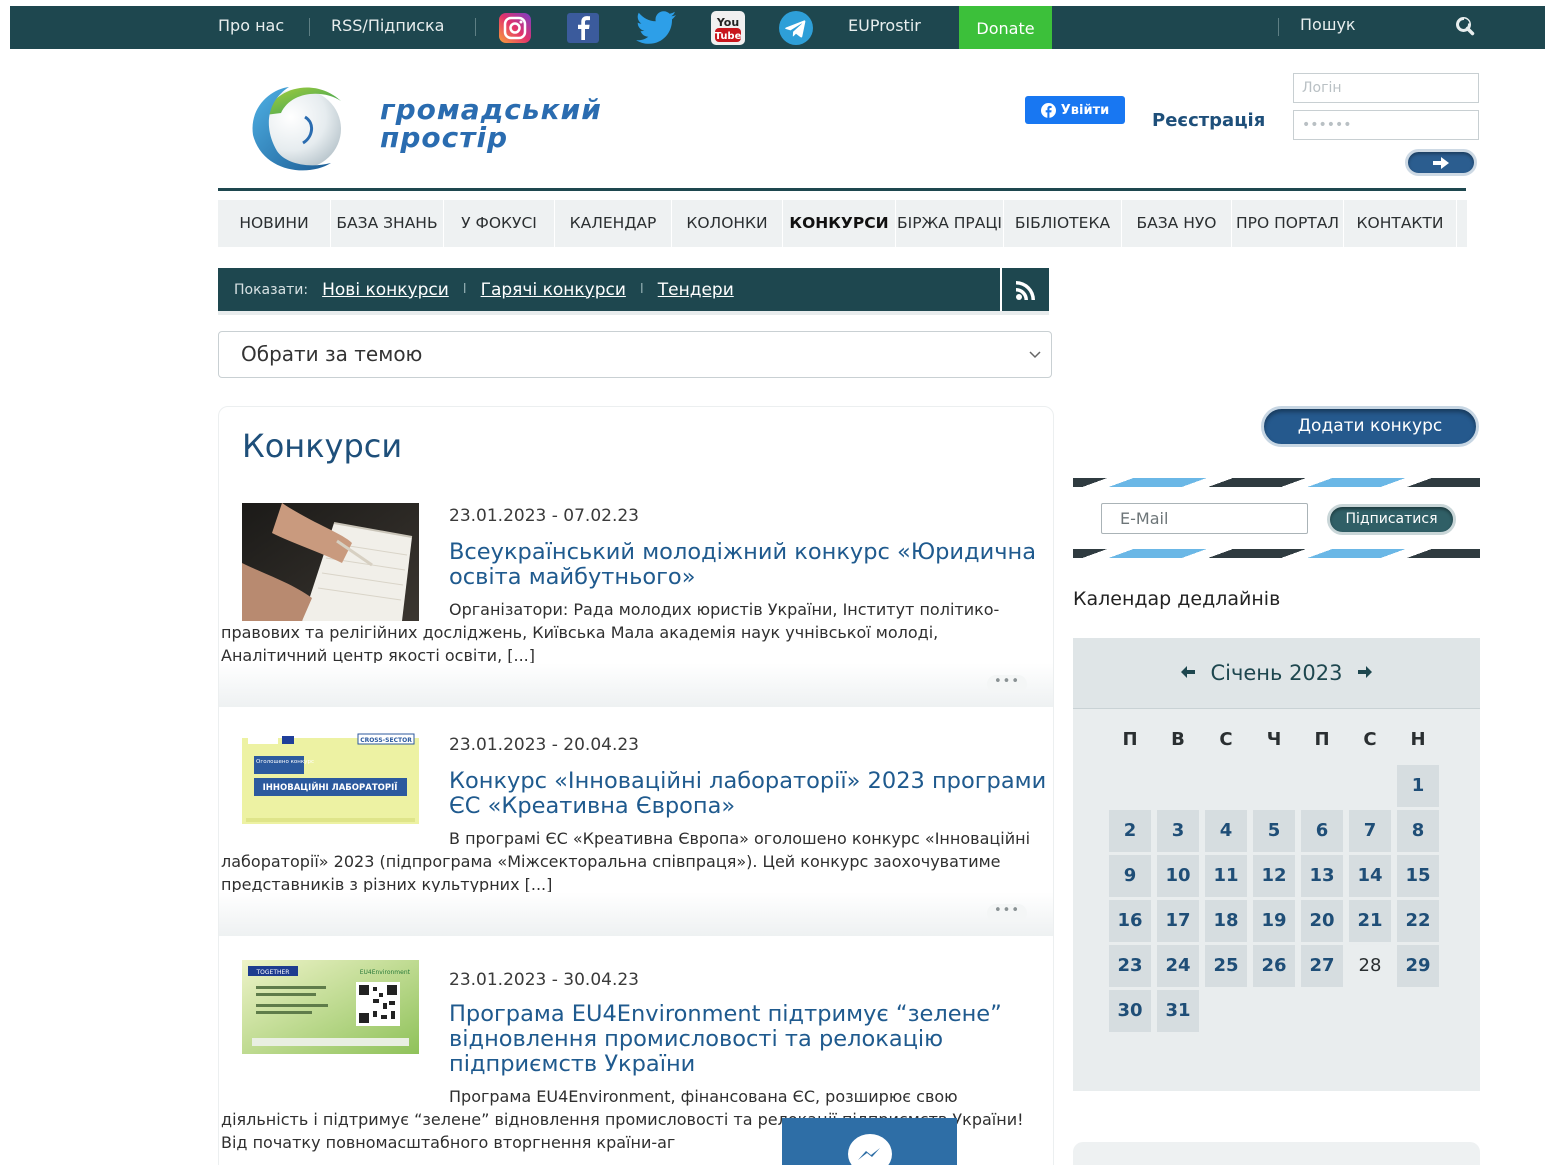  Describe the element at coordinates (727, 22) in the screenshot. I see `svg-text: You` at that location.